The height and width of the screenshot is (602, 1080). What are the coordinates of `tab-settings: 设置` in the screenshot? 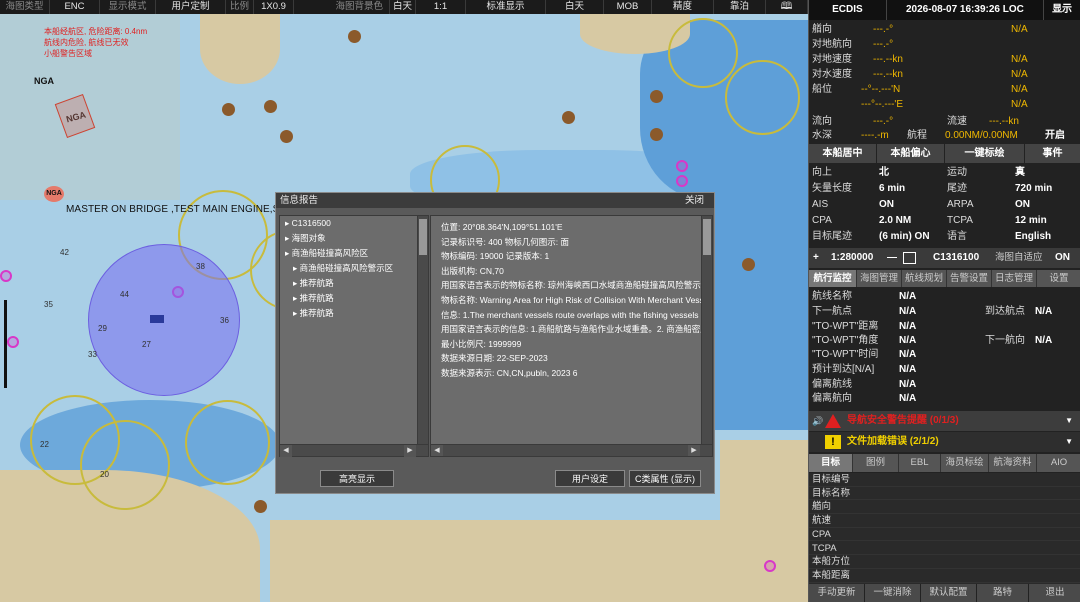 It's located at (1058, 278).